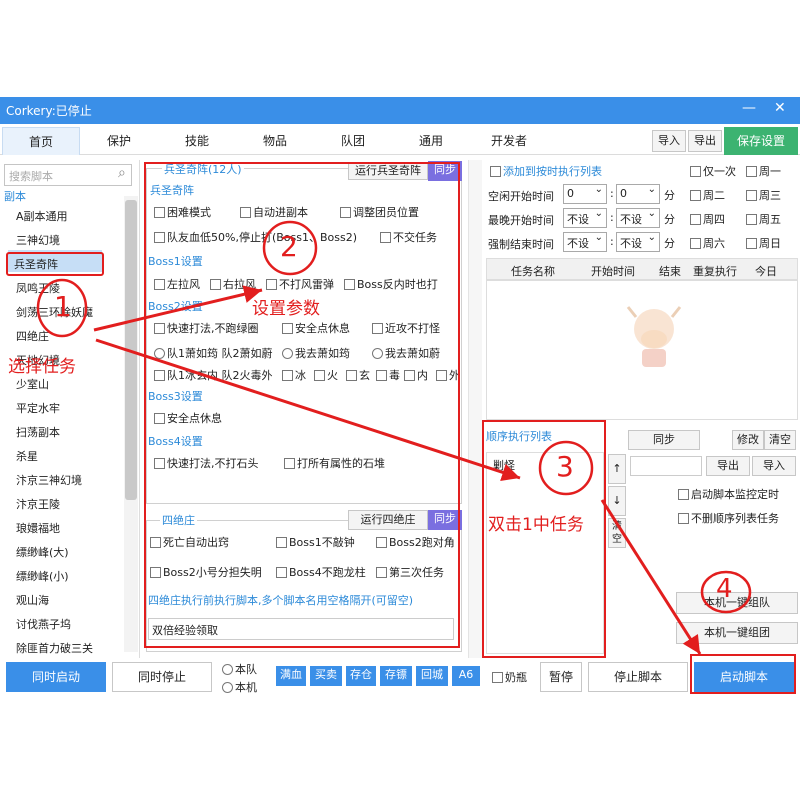 The image size is (800, 800). I want to click on list-item: 平定水牢, so click(38, 408).